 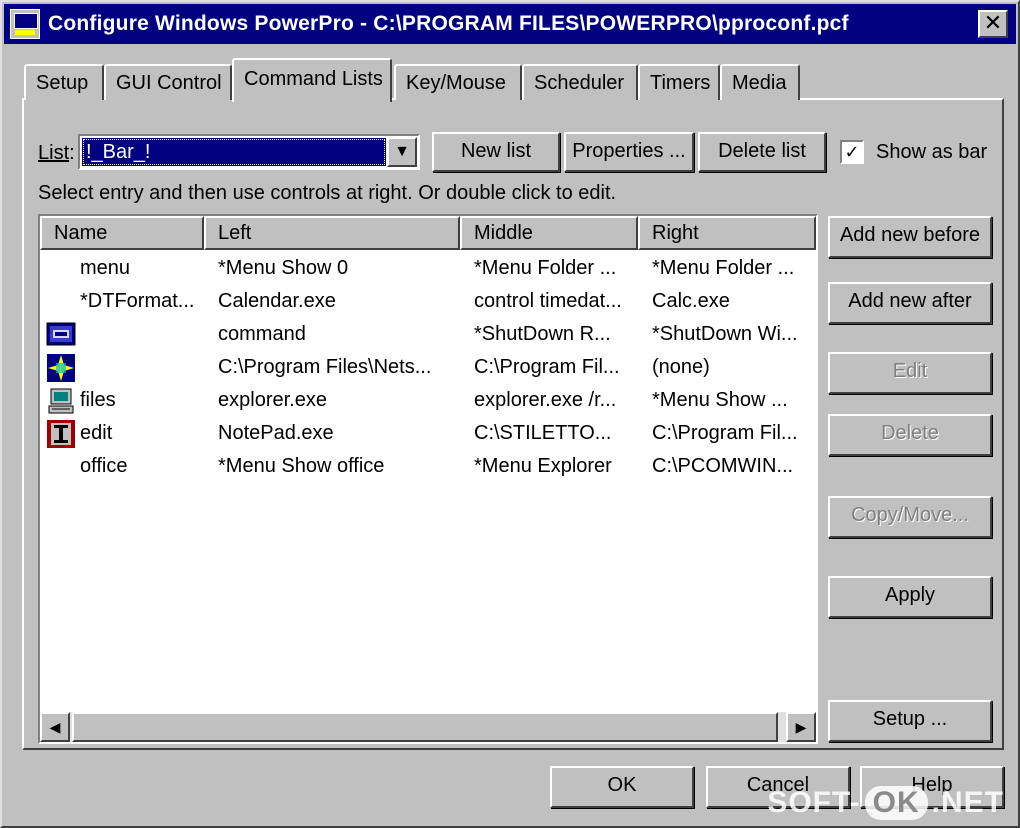 What do you see at coordinates (762, 152) in the screenshot?
I see `delete-list-button: Delete list` at bounding box center [762, 152].